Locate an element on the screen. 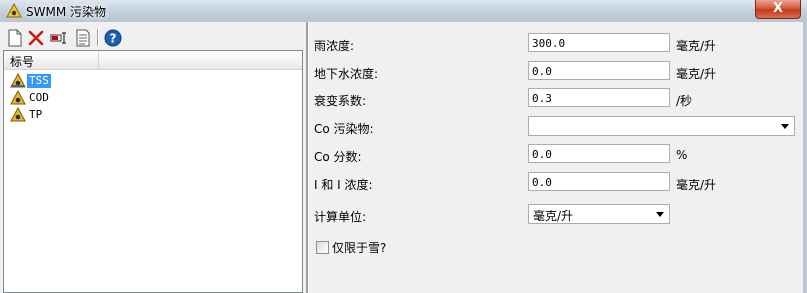 This screenshot has height=293, width=807. window-edge is located at coordinates (805, 157).